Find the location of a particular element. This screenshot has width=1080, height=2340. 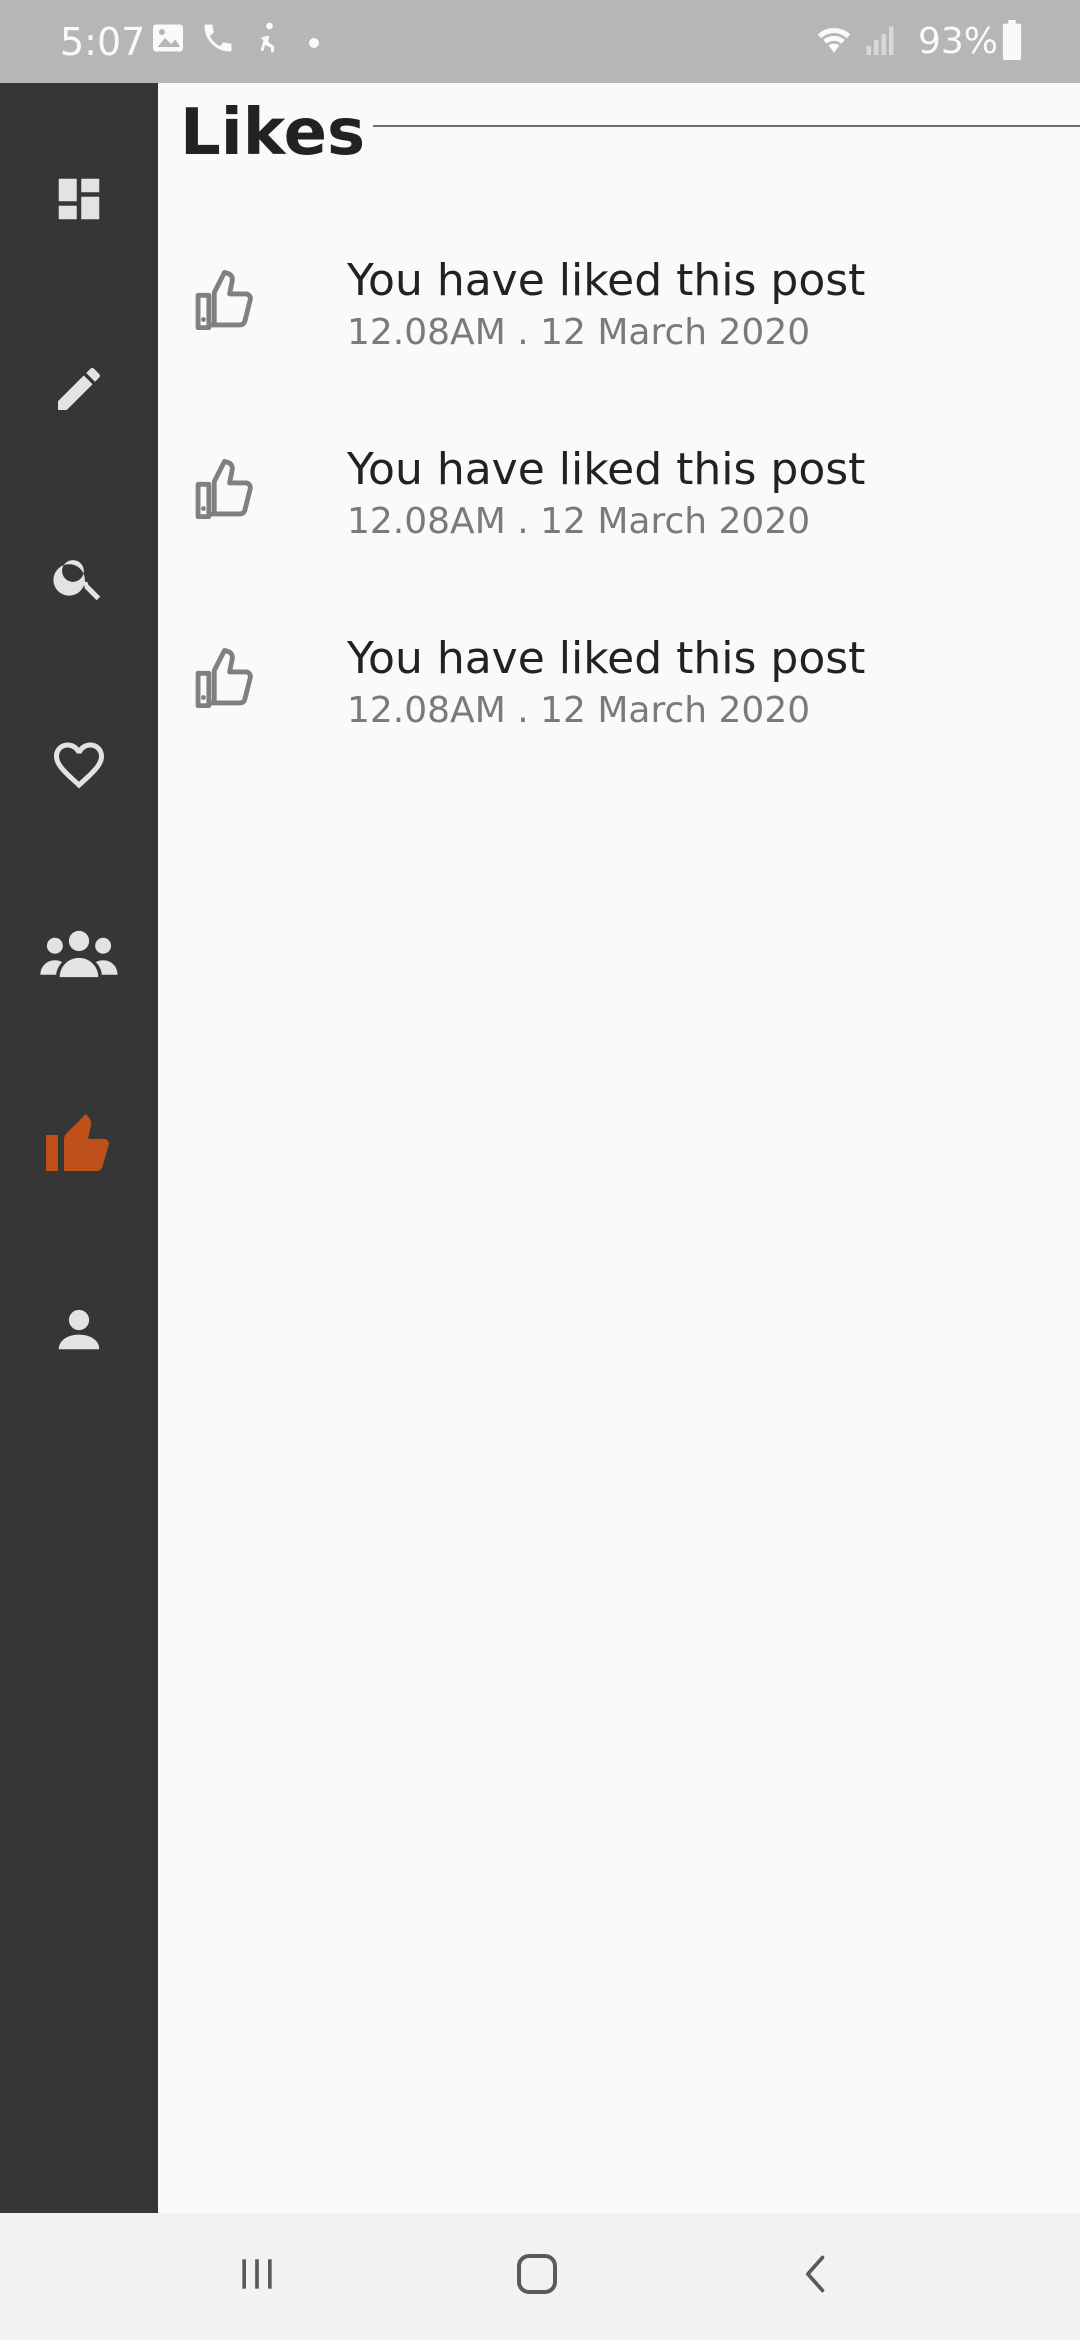

system-nav-bar is located at coordinates (540, 2276).